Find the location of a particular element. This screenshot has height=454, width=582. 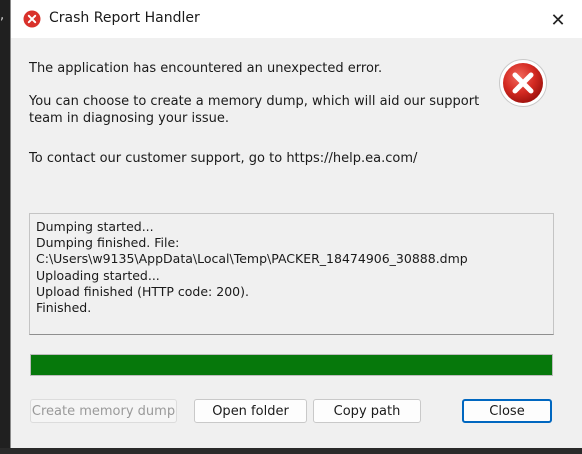

progress-fill is located at coordinates (291, 365).